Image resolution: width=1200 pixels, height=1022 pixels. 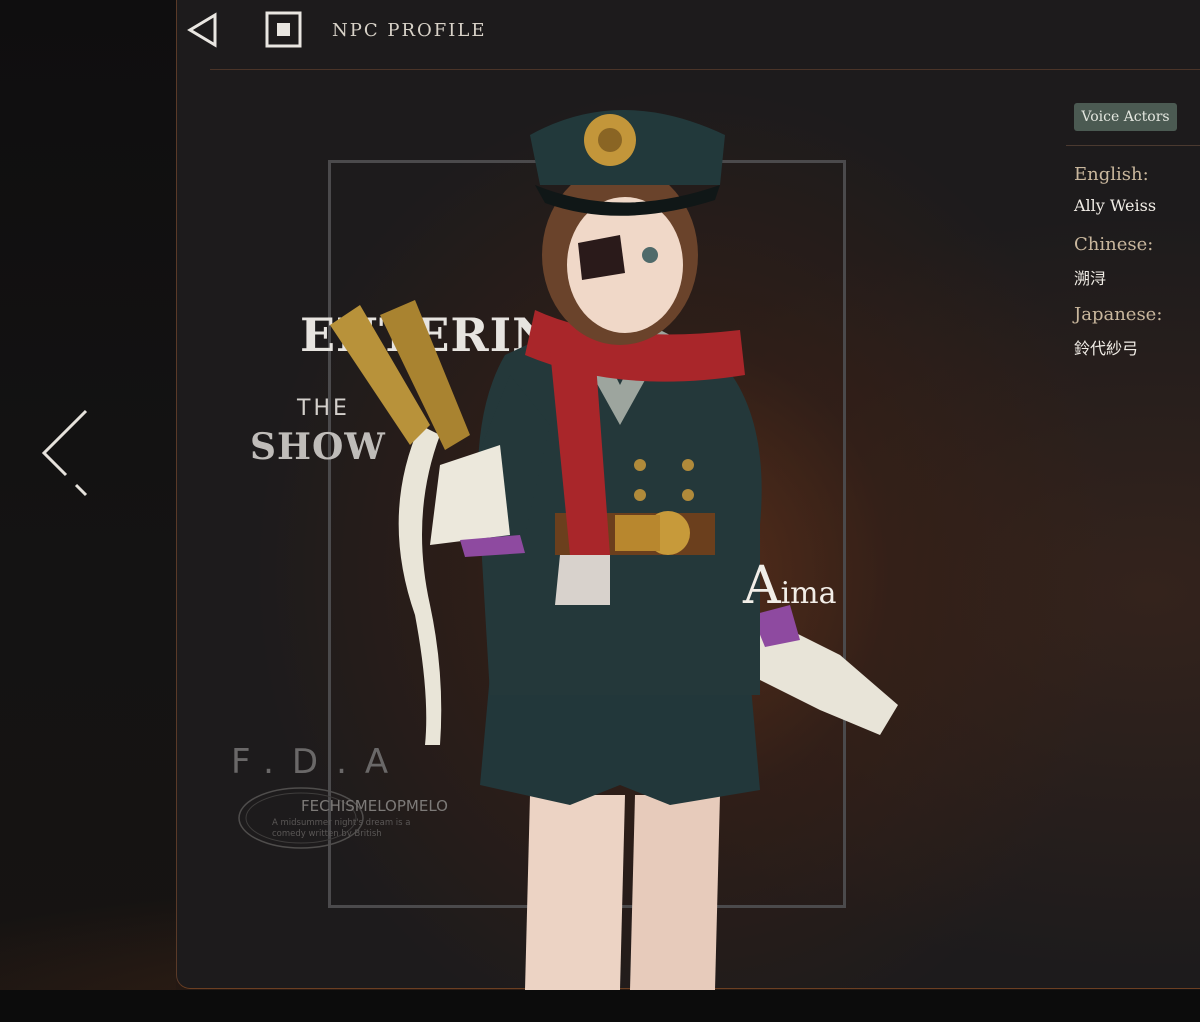 I want to click on character-name-initial: A, so click(x=762, y=586).